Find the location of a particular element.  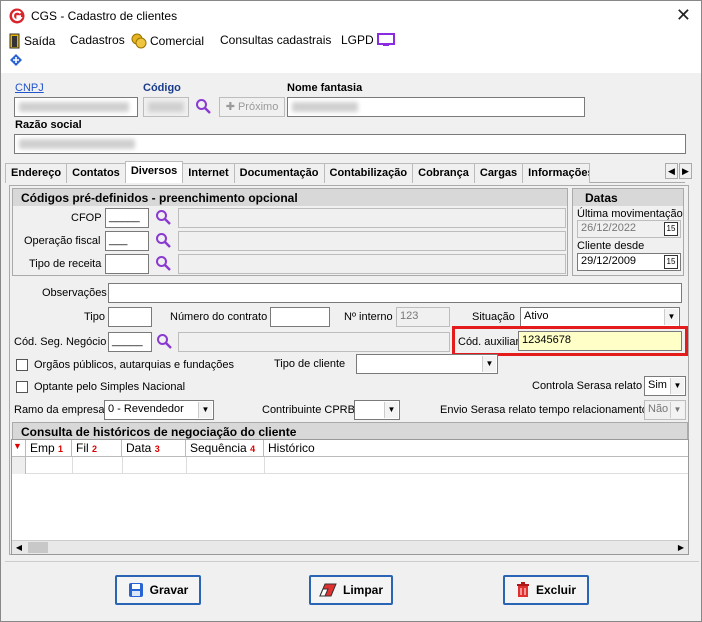

title-bar: CGS - Cadastro de clientes ✕ is located at coordinates (351, 16).